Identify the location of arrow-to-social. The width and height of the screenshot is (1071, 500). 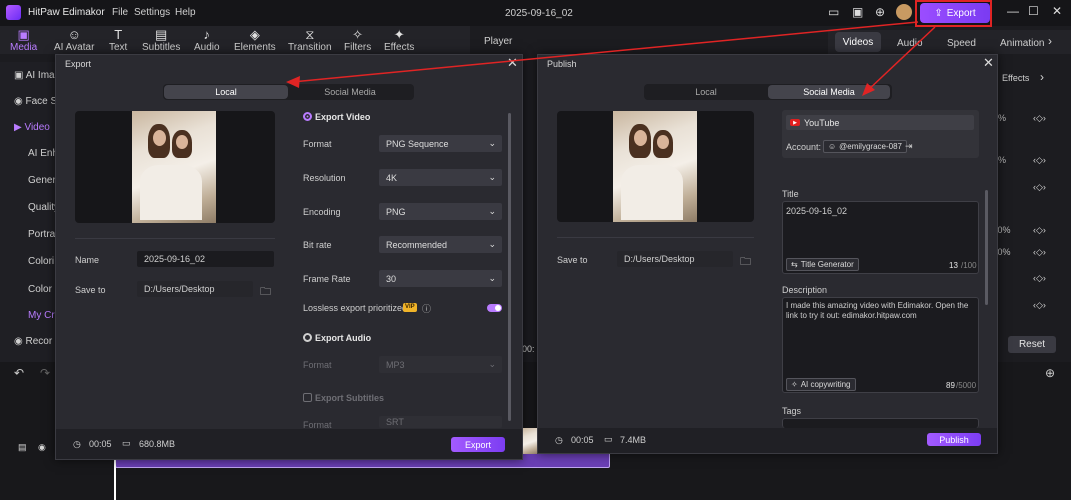
(900, 59).